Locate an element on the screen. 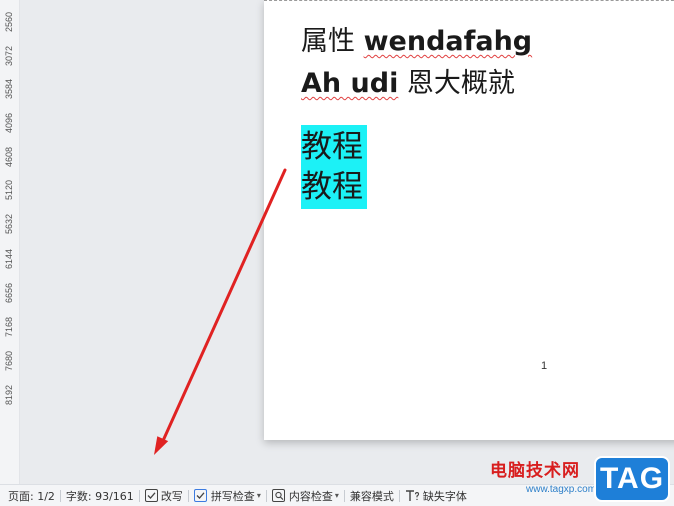  doc-line-1: 属性 wendafahg is located at coordinates (416, 42).